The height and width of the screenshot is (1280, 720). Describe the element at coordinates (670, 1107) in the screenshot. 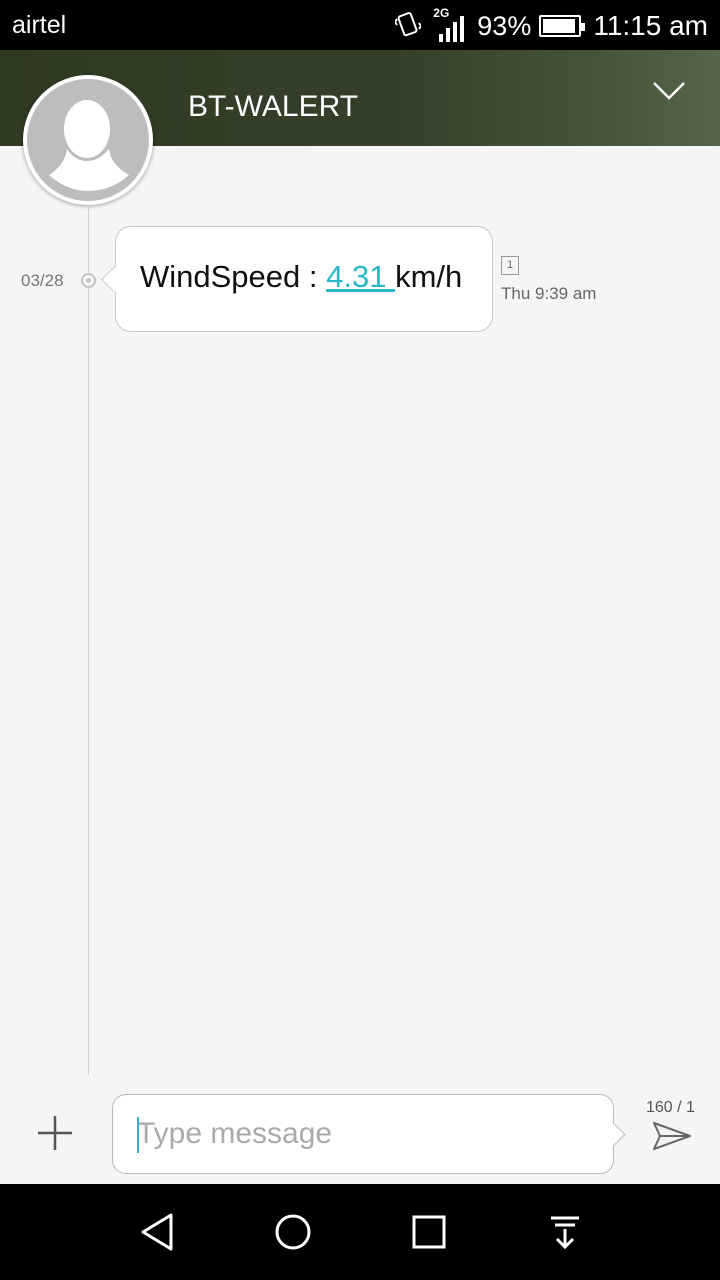

I see `char-counter: 160 / 1` at that location.